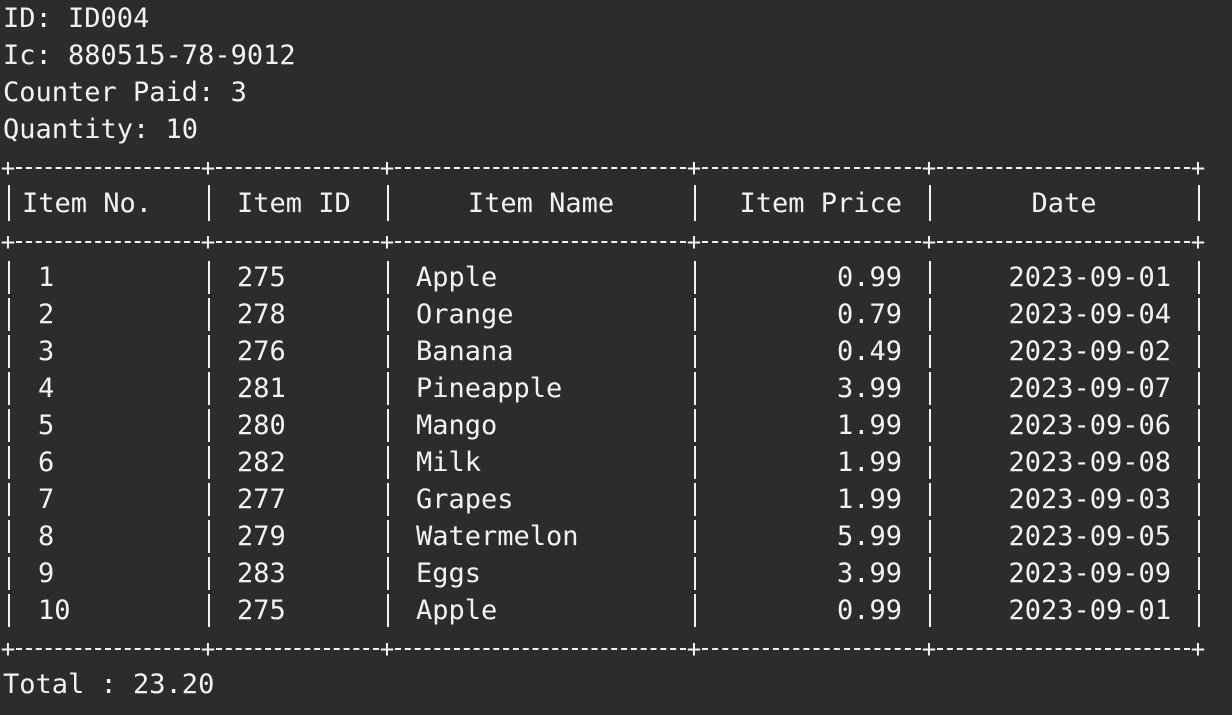 Image resolution: width=1232 pixels, height=715 pixels. Describe the element at coordinates (869, 314) in the screenshot. I see `table-cell-price: 0.79` at that location.